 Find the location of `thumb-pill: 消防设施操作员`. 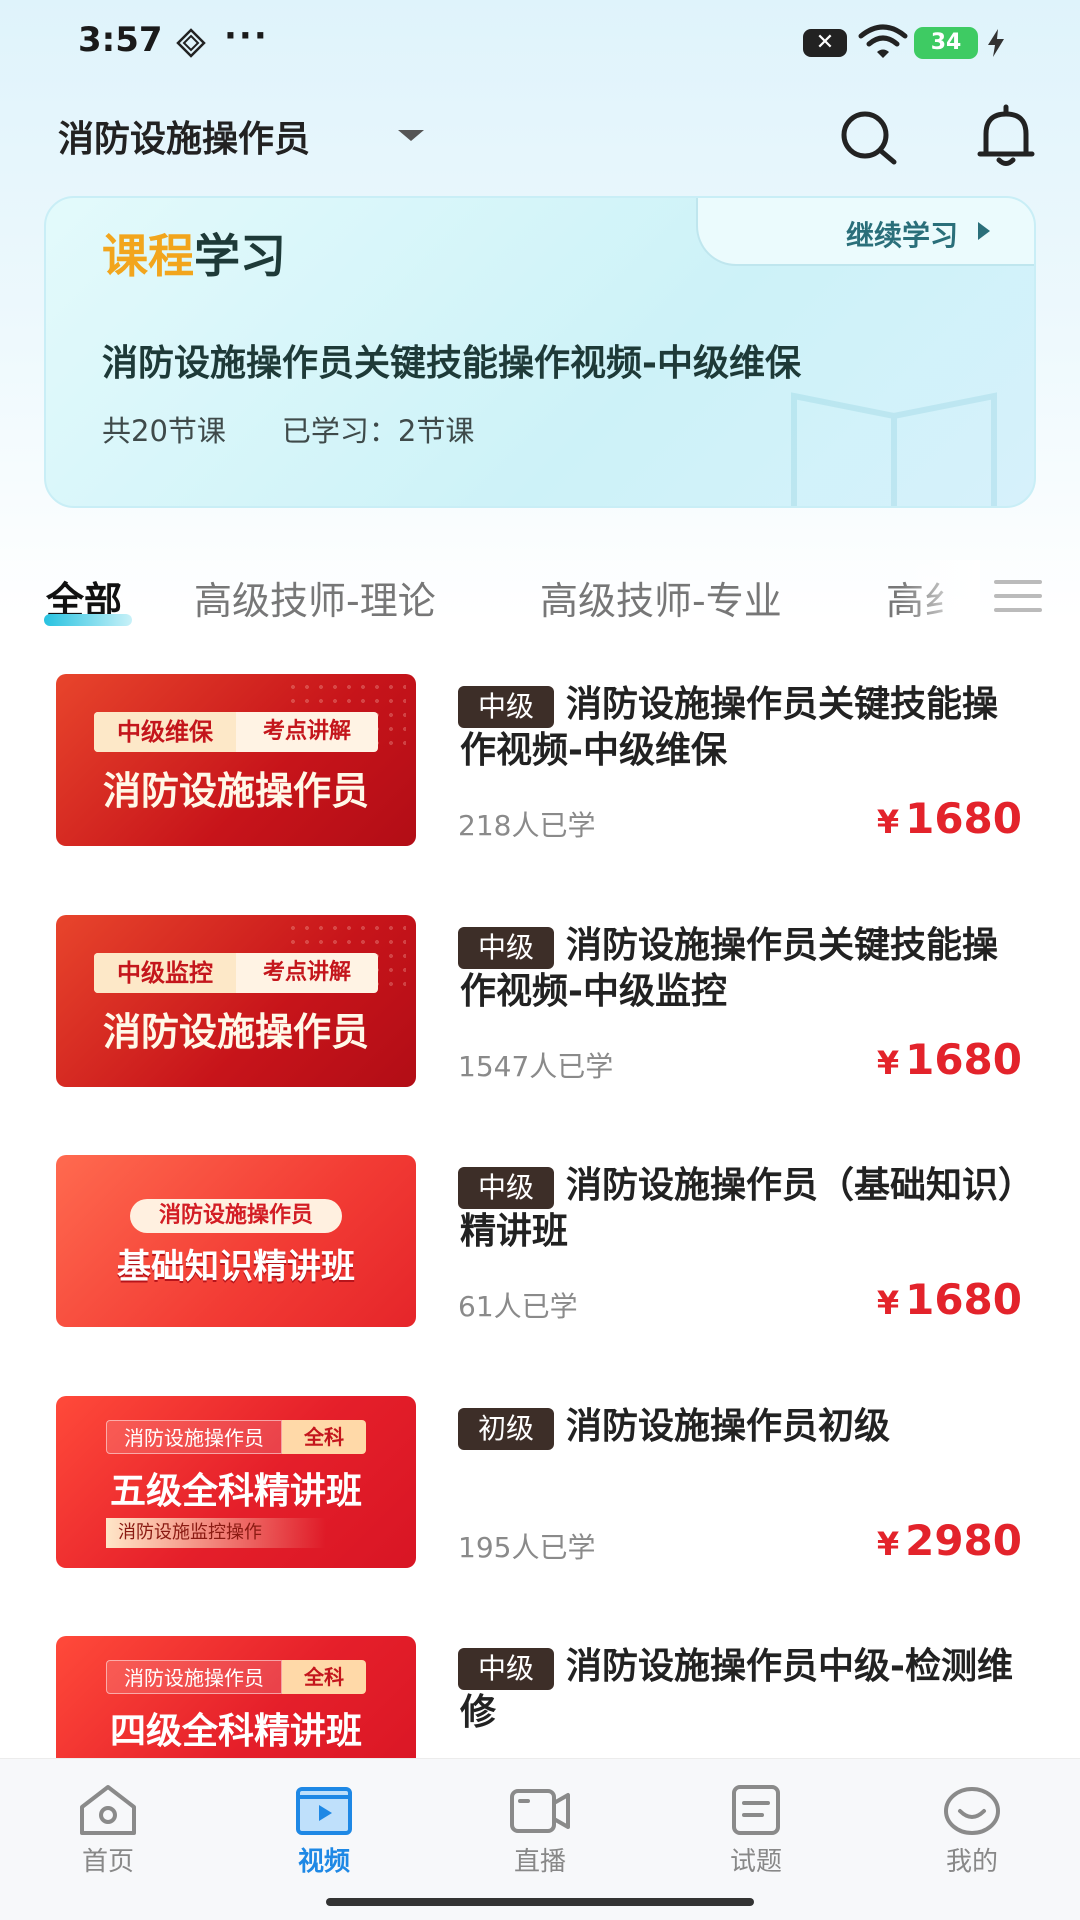

thumb-pill: 消防设施操作员 is located at coordinates (236, 1216).